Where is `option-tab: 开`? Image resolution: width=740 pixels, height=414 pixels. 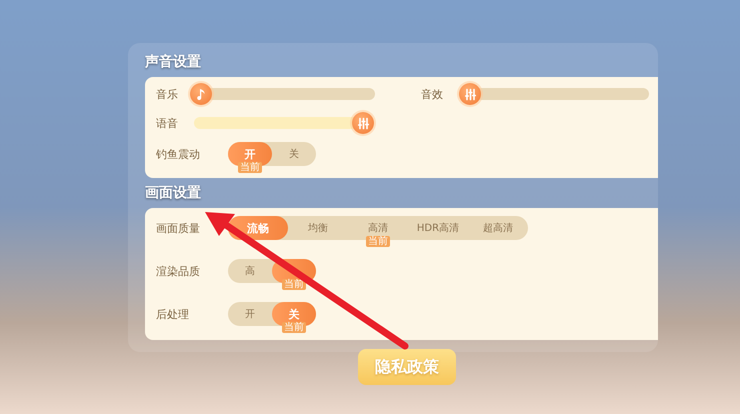 option-tab: 开 is located at coordinates (250, 314).